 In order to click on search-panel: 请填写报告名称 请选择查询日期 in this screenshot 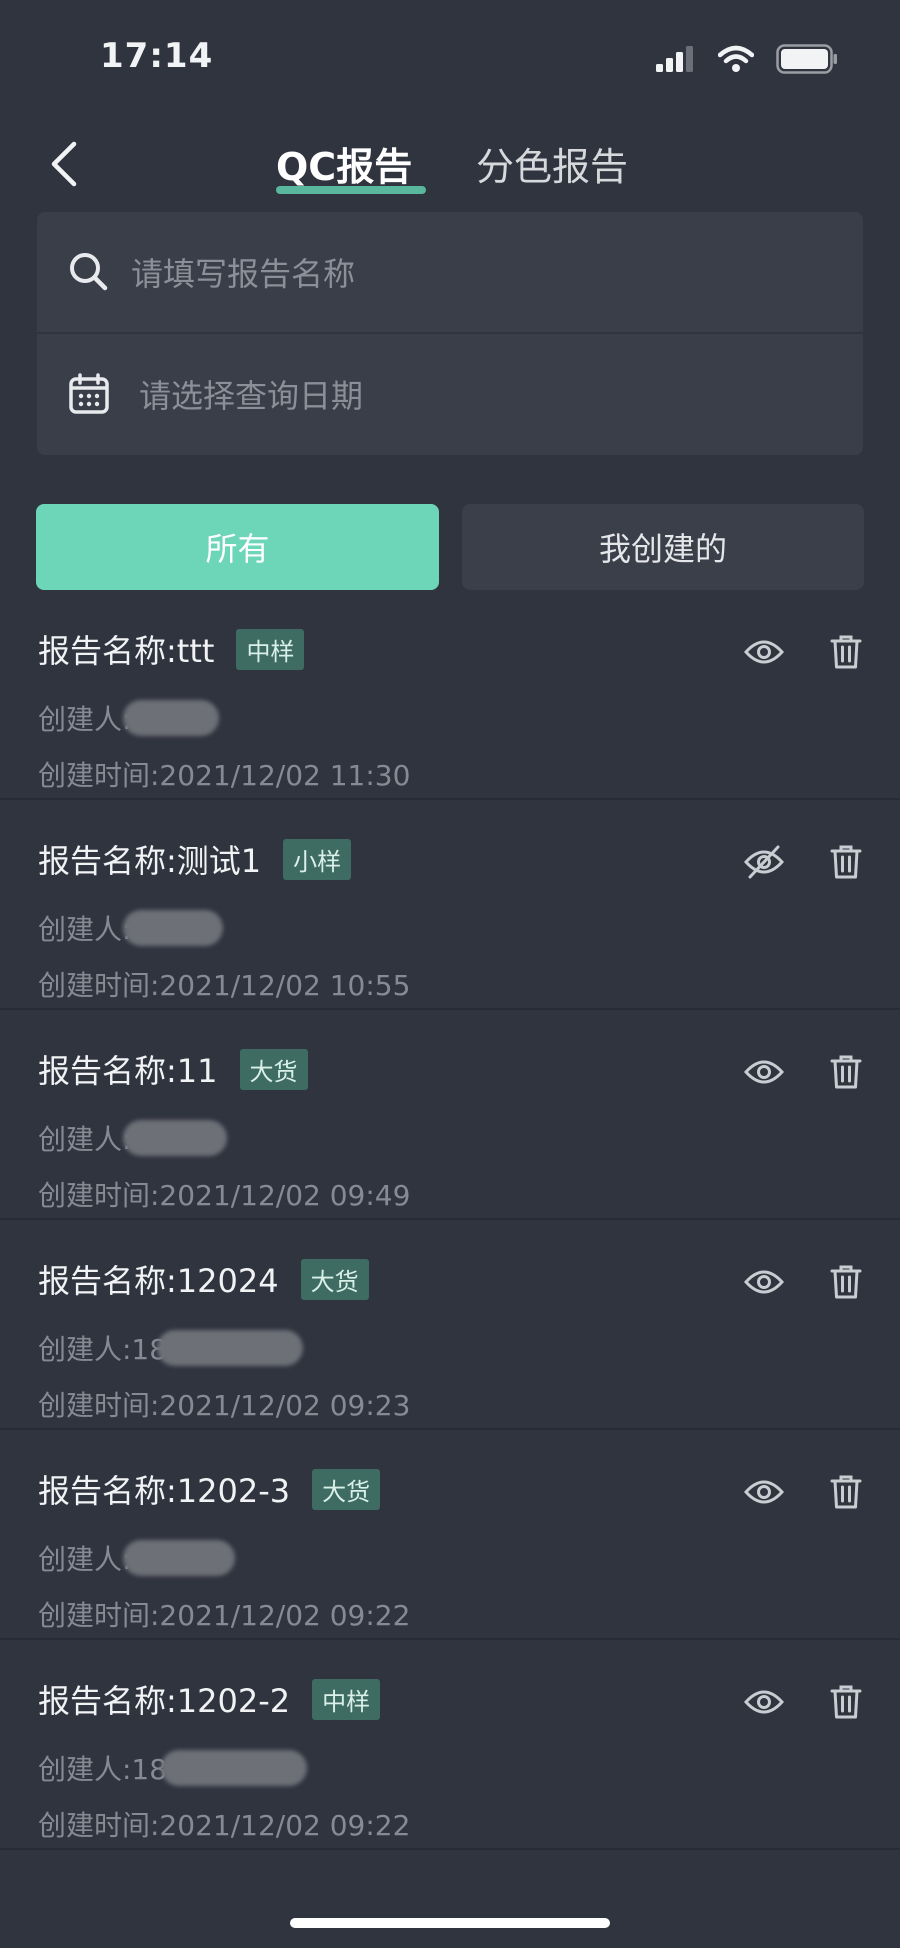, I will do `click(450, 333)`.